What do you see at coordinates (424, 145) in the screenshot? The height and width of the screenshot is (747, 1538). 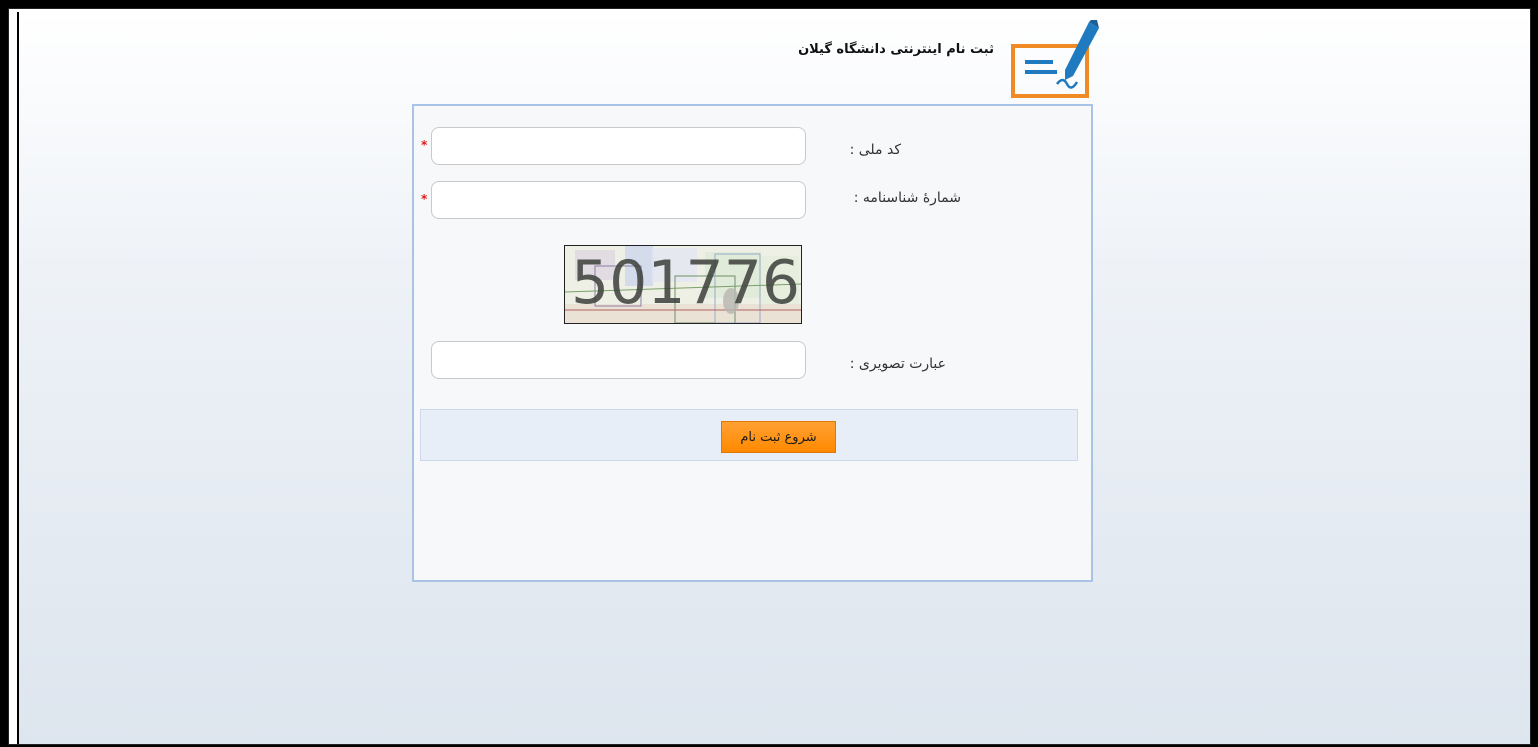 I see `national-code-required-mark: *` at bounding box center [424, 145].